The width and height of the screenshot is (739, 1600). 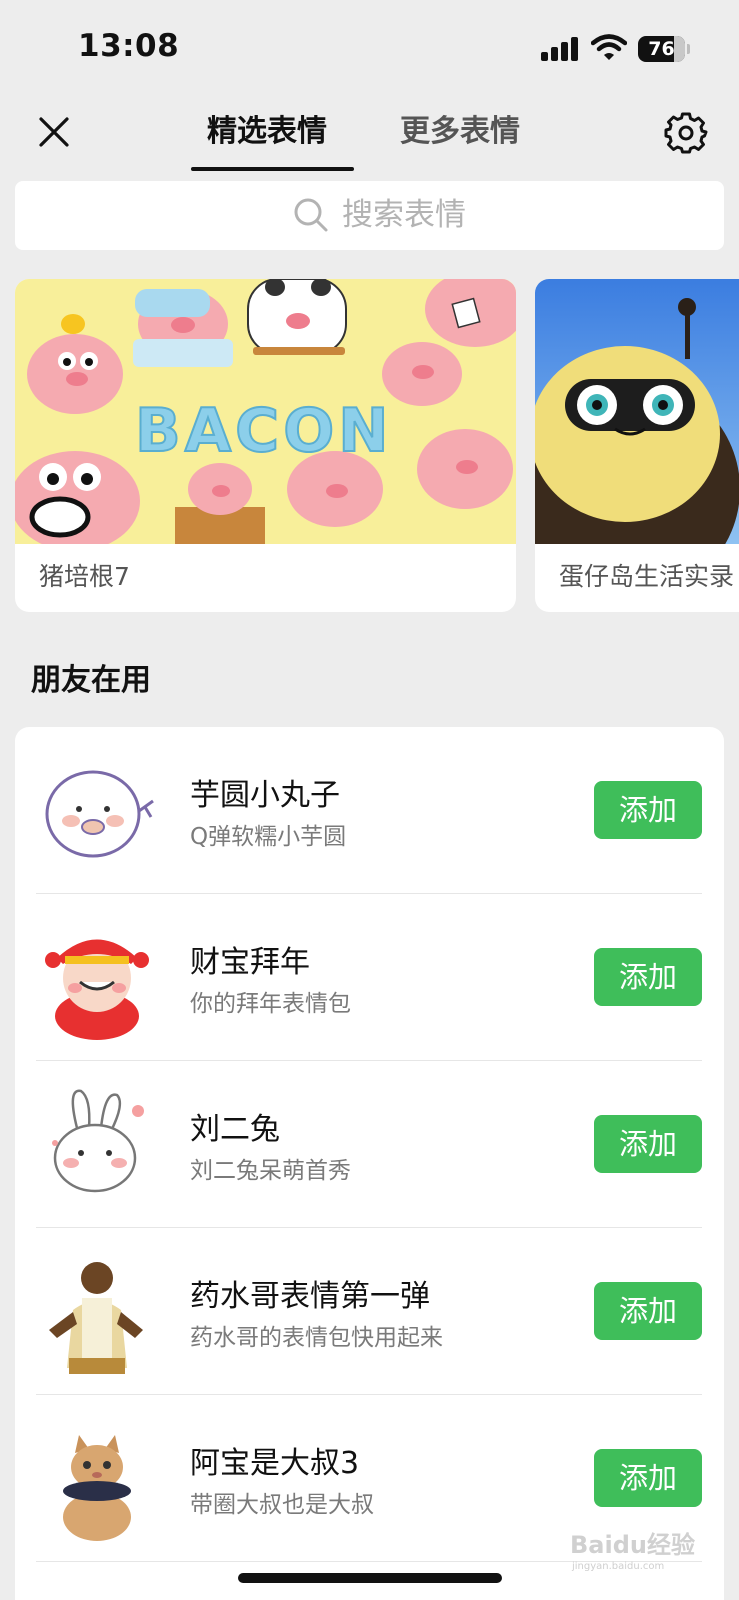 What do you see at coordinates (99, 814) in the screenshot?
I see `taro-ball-thumbnail` at bounding box center [99, 814].